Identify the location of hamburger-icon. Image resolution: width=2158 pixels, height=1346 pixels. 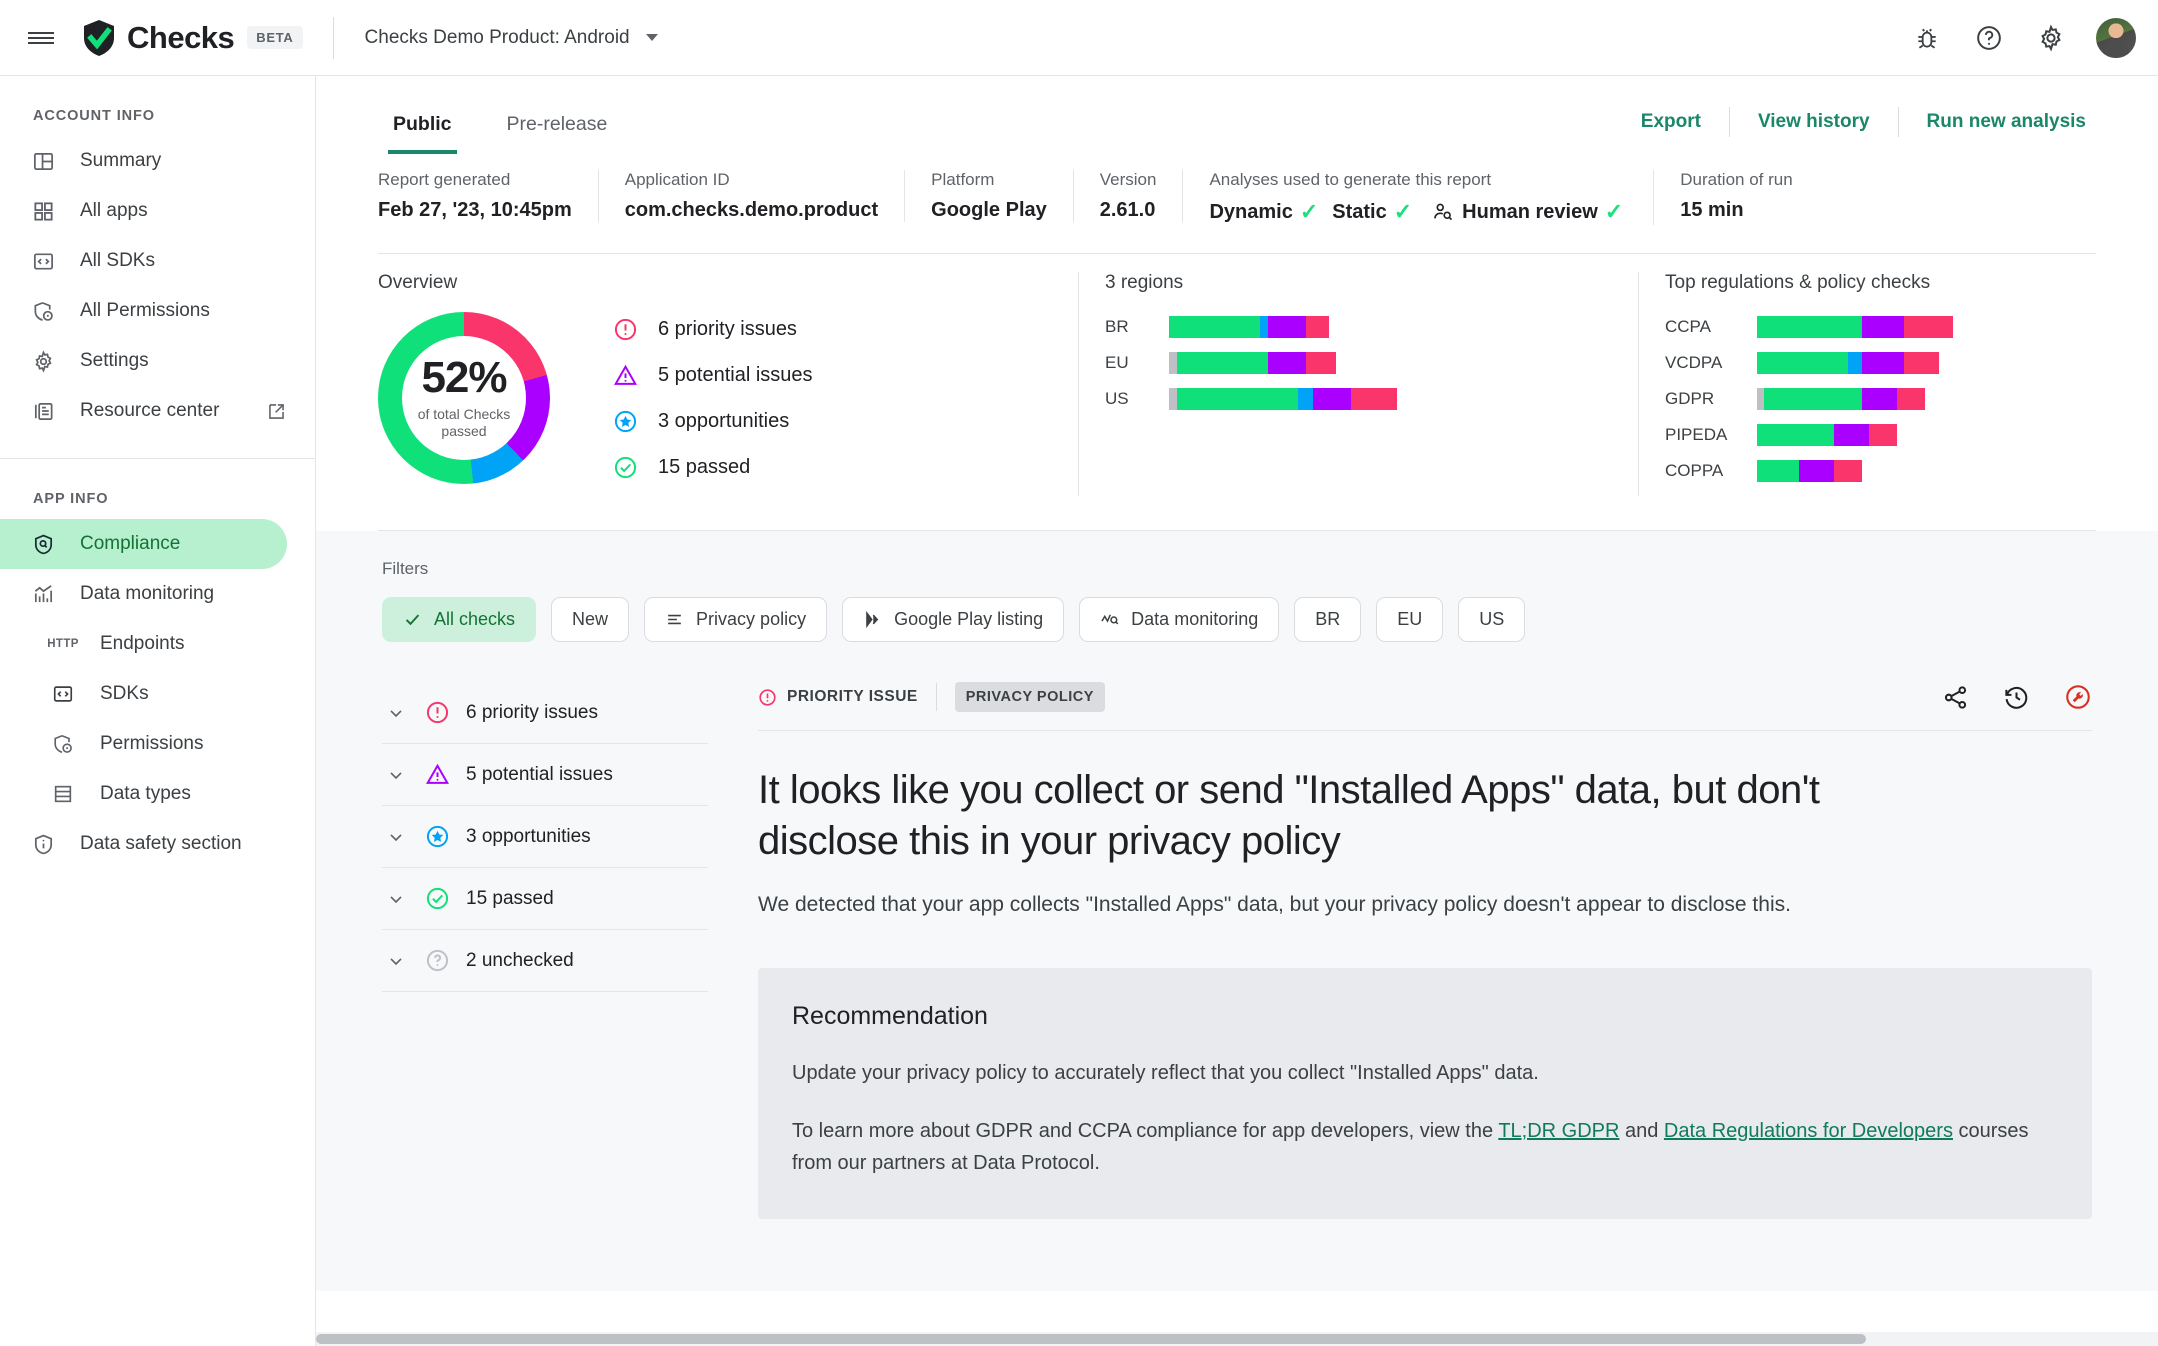
(41, 38).